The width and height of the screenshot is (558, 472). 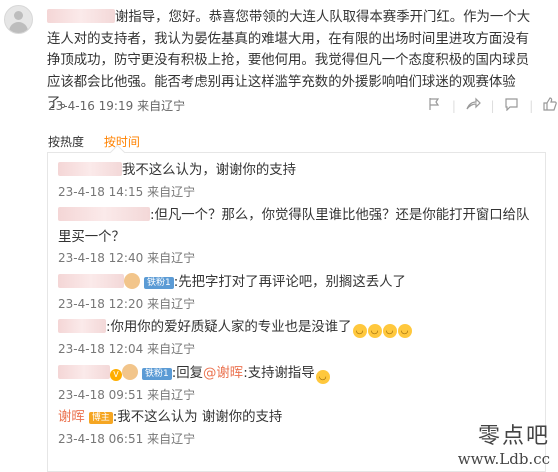 I want to click on user-avatar, so click(x=18, y=19).